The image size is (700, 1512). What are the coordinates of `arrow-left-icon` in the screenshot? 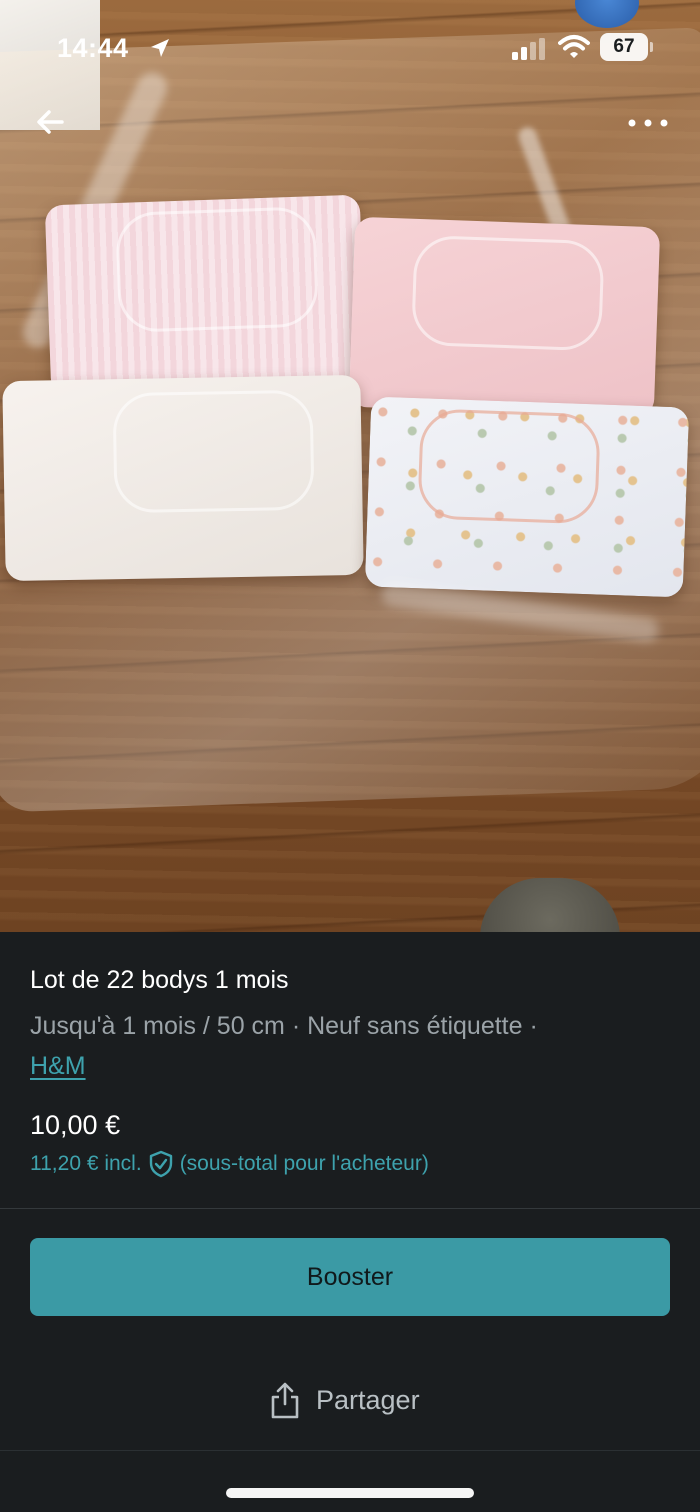 It's located at (50, 122).